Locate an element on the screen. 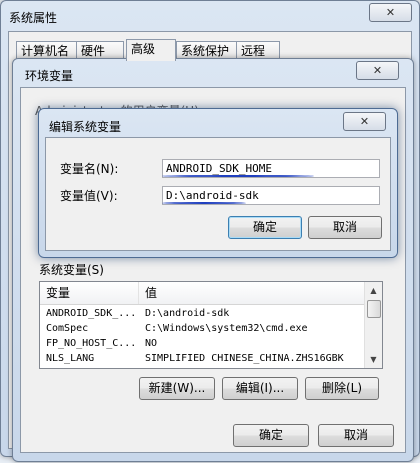 The width and height of the screenshot is (420, 463). variable-value-label: 变量值(V): is located at coordinates (89, 196).